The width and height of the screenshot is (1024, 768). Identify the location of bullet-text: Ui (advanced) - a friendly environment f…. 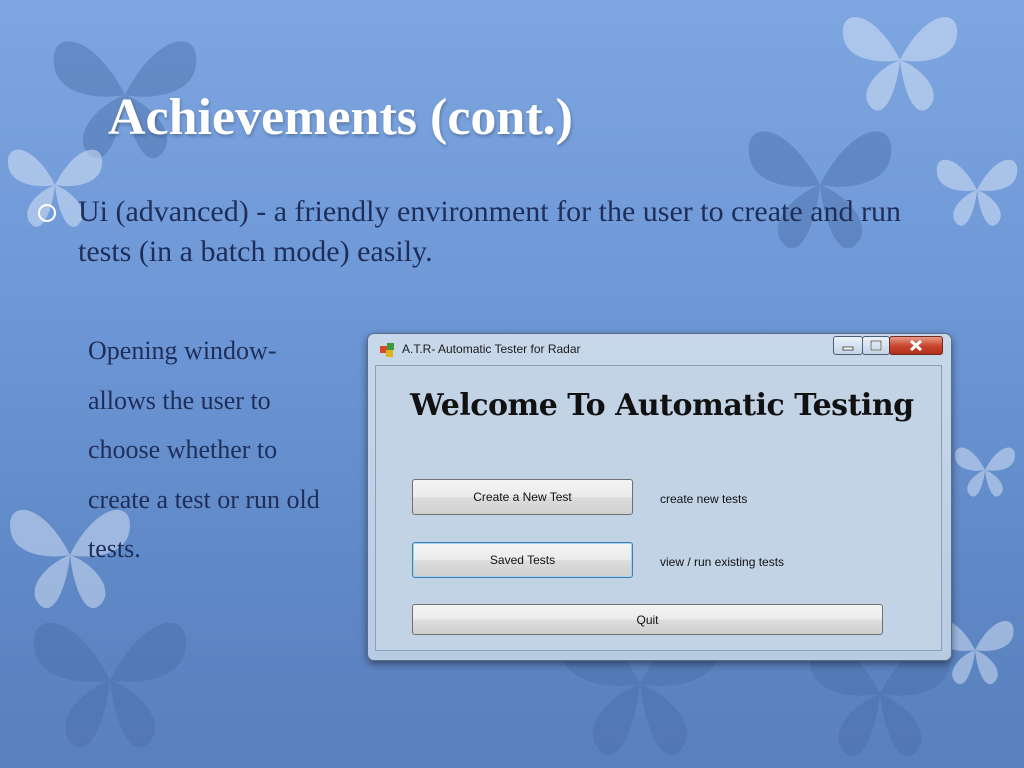
(489, 231).